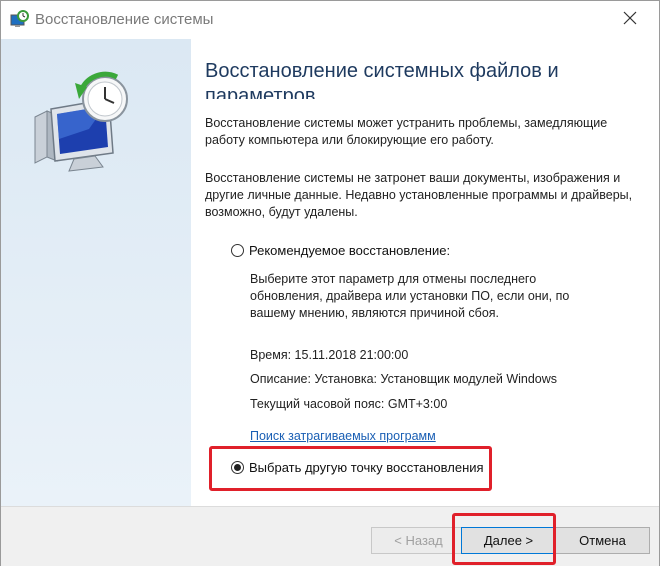 This screenshot has width=660, height=566. I want to click on choose-other-label: Выбрать другую точку восстановления, so click(366, 467).